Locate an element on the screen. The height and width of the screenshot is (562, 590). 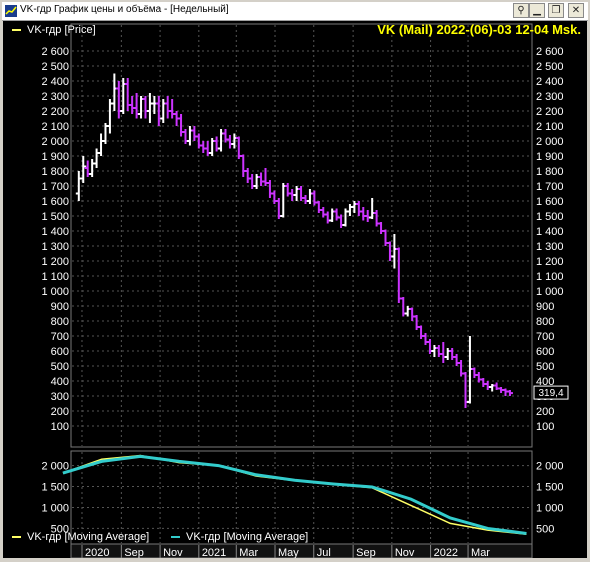
moving-average-lines is located at coordinates (294, 495).